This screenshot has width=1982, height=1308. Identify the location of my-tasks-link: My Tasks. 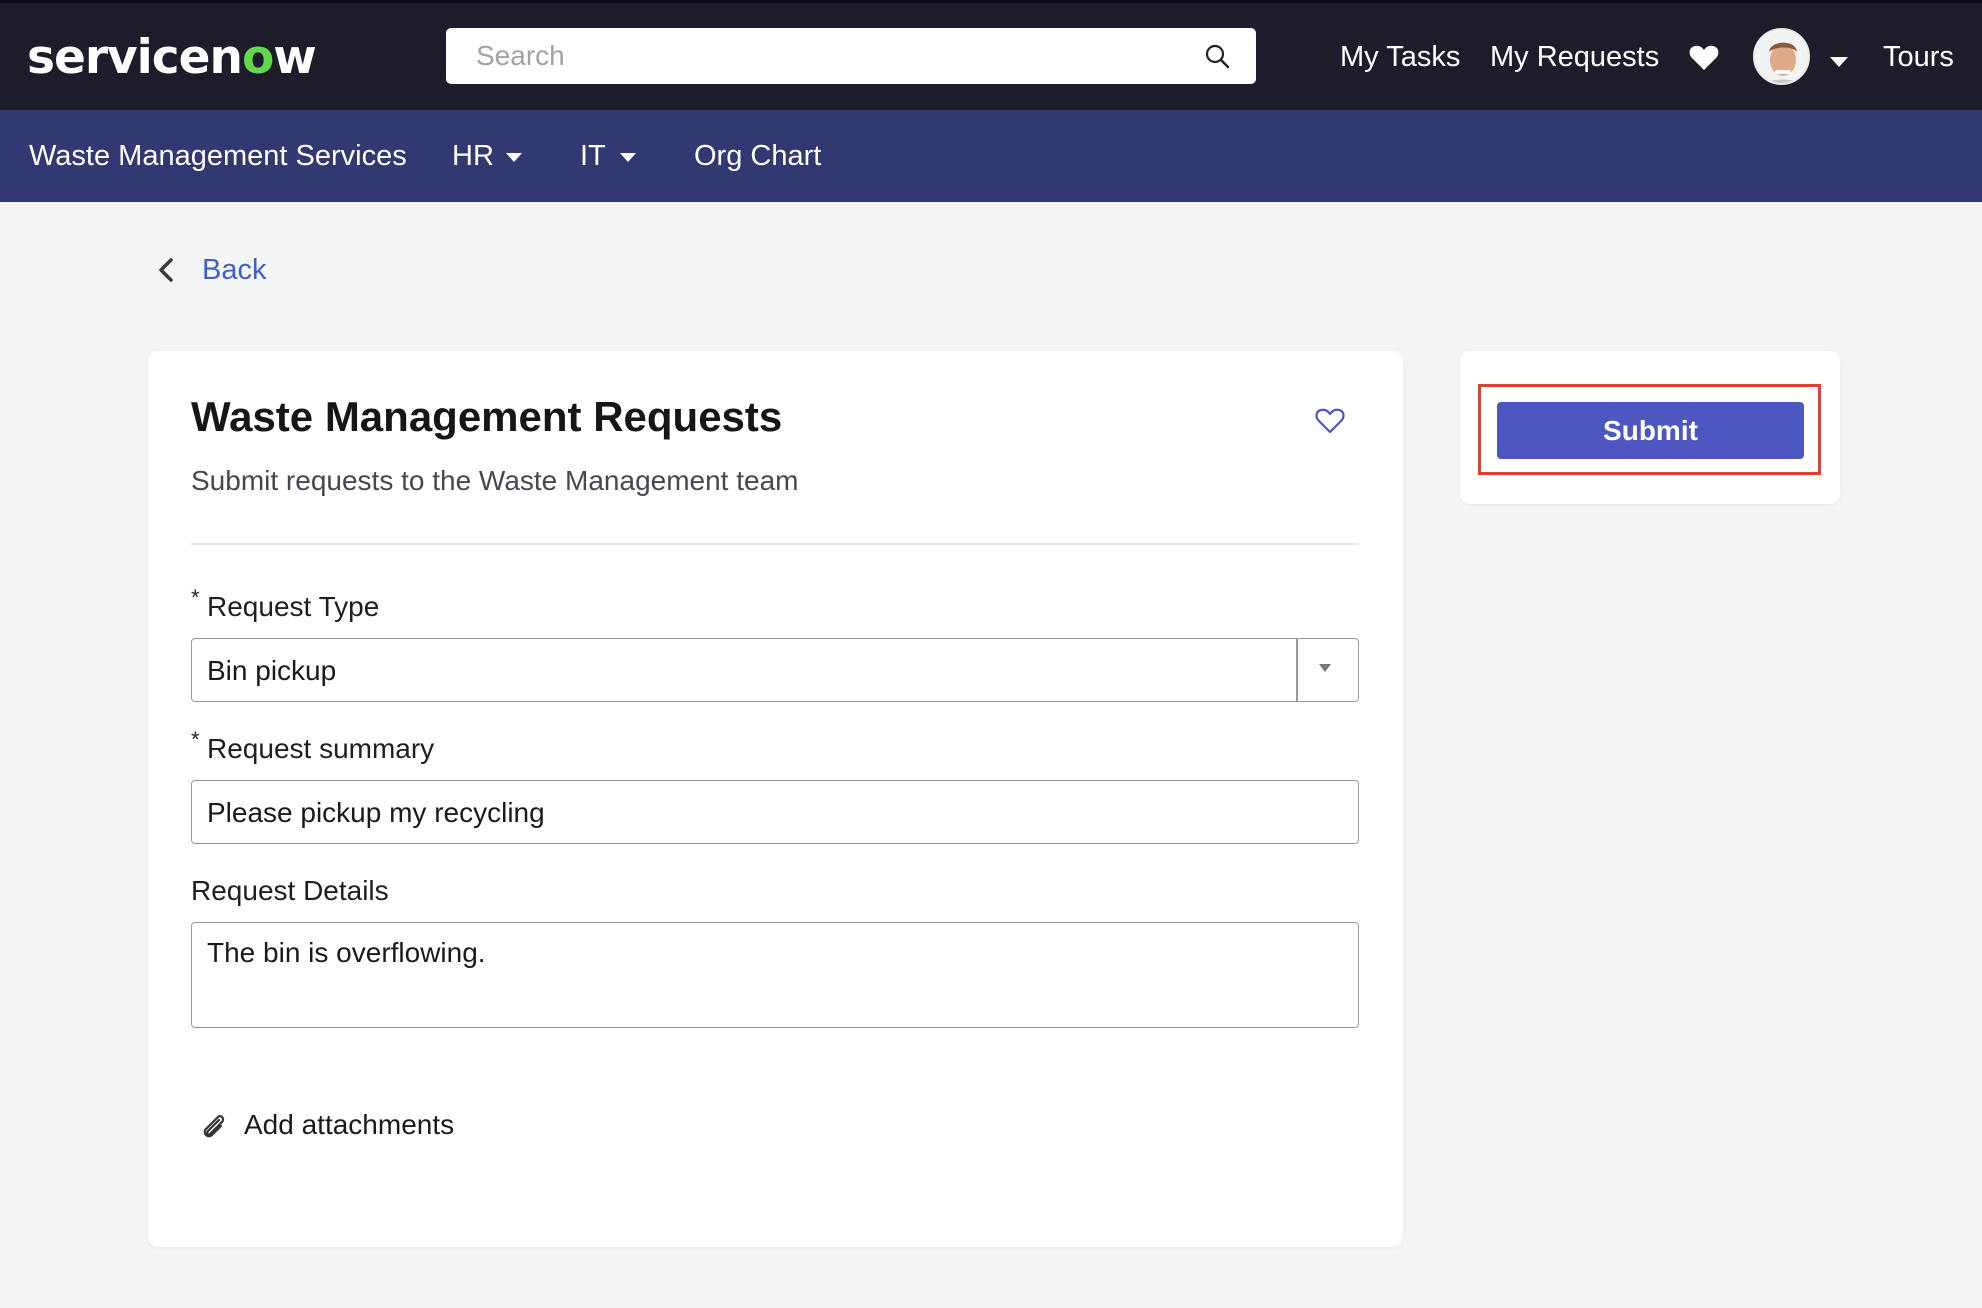
(1400, 57).